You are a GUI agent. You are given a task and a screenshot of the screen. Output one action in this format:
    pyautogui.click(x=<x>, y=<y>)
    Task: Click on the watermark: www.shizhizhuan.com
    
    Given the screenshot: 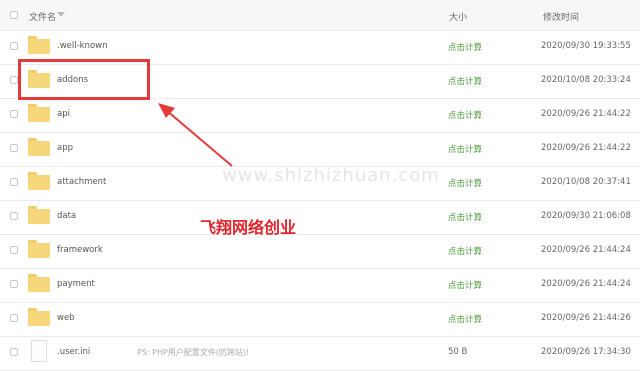 What is the action you would take?
    pyautogui.click(x=331, y=175)
    